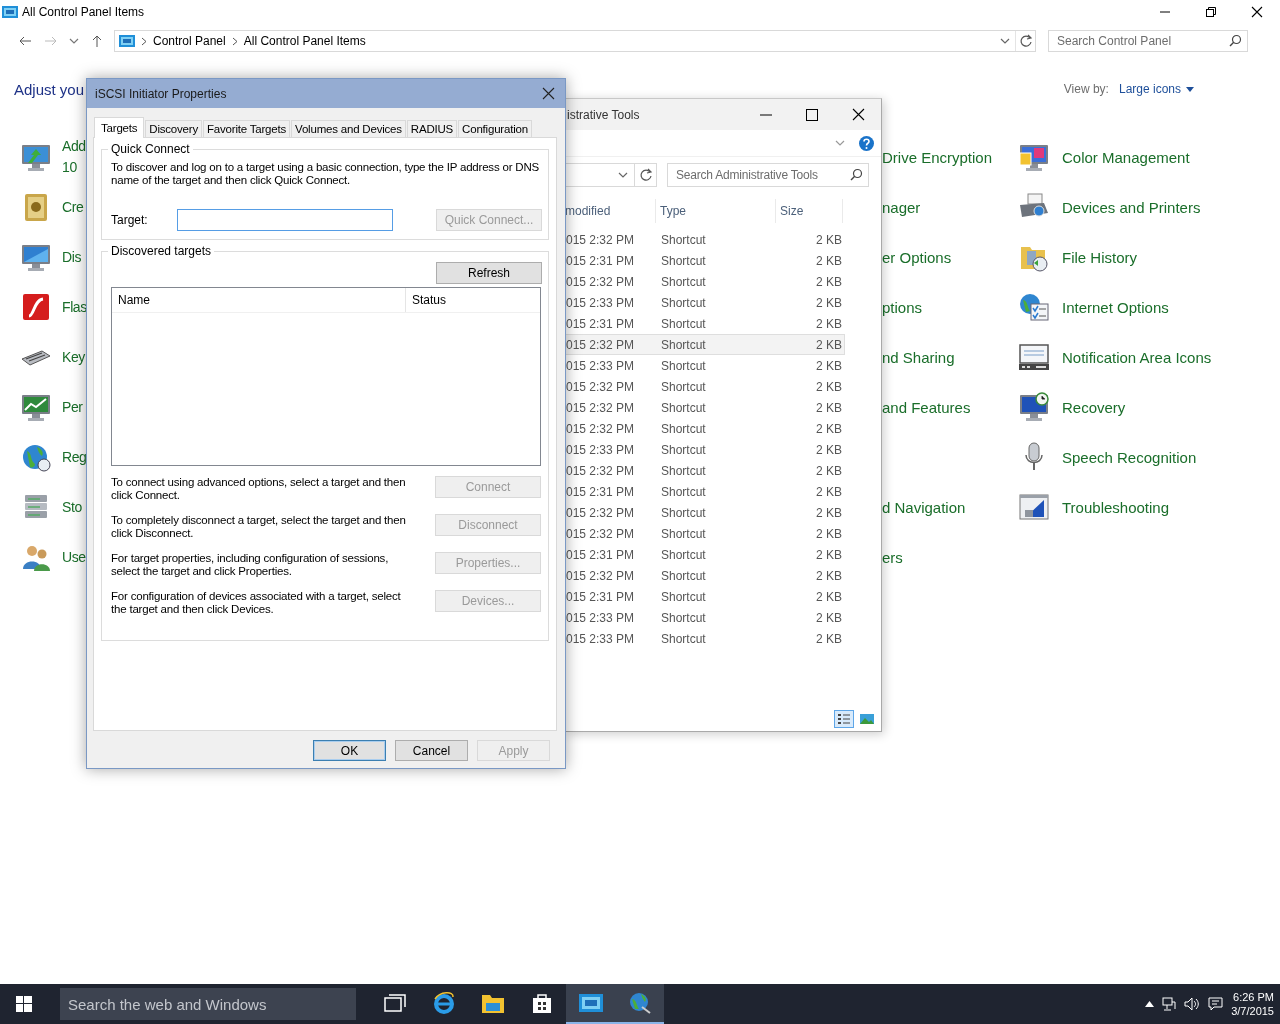  I want to click on column-header: Status, so click(426, 300).